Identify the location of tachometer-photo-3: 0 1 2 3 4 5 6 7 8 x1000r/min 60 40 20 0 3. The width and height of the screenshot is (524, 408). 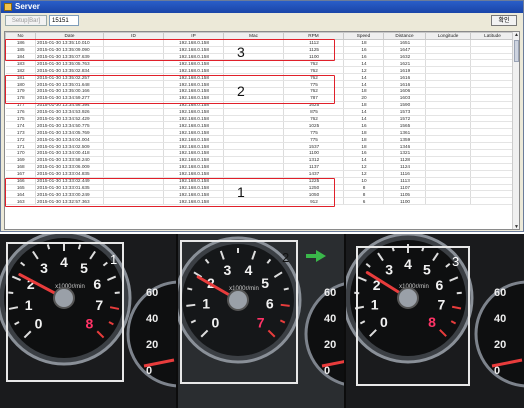
(435, 321).